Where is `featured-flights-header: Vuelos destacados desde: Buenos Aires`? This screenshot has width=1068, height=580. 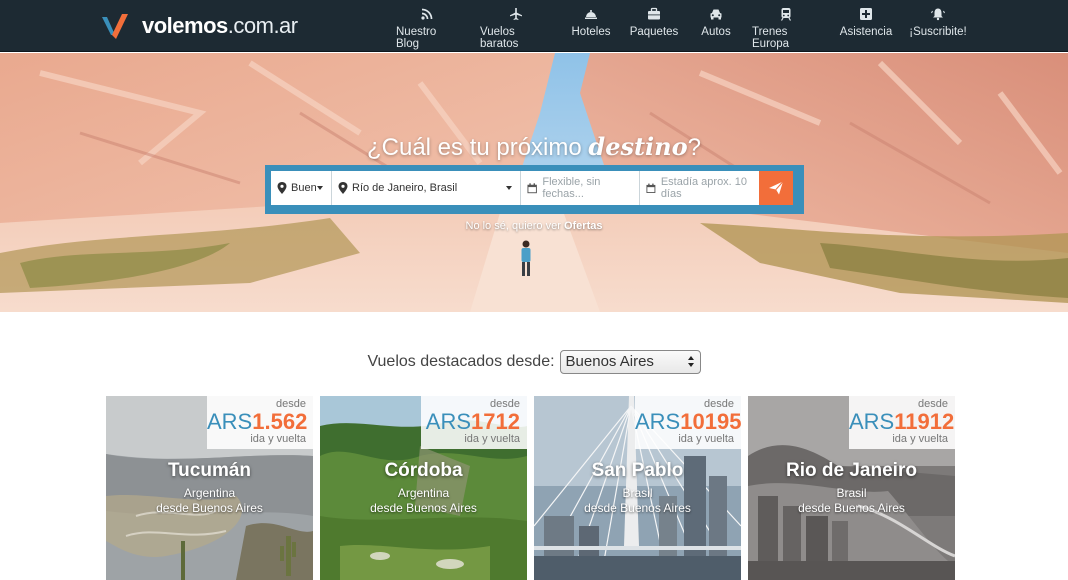 featured-flights-header: Vuelos destacados desde: Buenos Aires is located at coordinates (534, 362).